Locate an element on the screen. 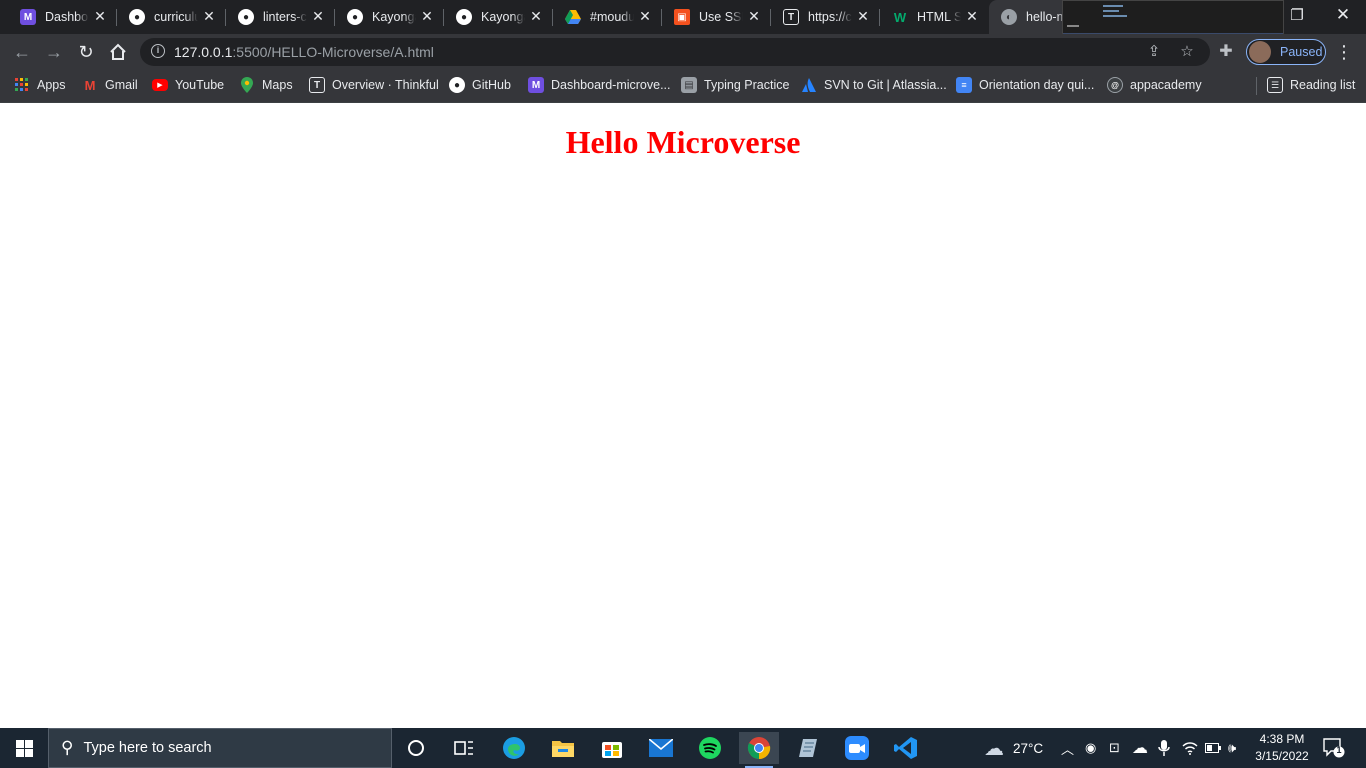  wifi-icon is located at coordinates (1190, 748).